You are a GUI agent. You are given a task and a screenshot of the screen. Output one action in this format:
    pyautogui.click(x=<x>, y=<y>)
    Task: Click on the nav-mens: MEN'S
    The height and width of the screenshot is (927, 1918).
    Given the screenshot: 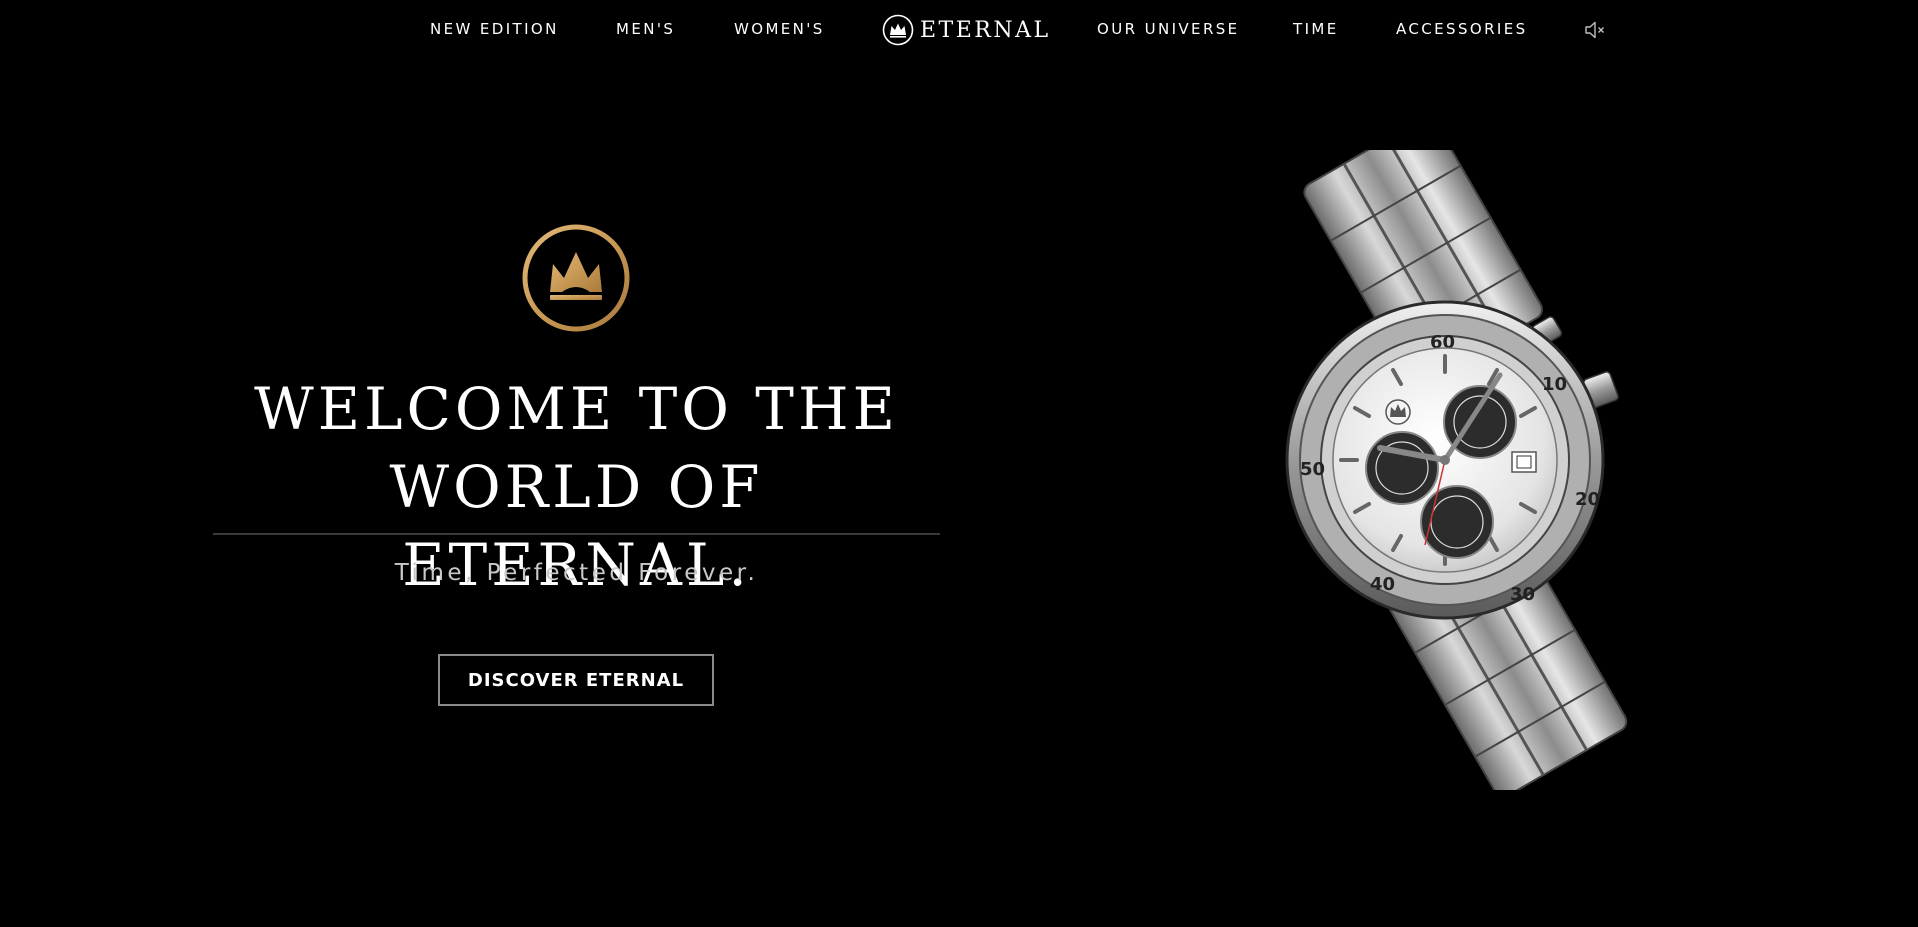 What is the action you would take?
    pyautogui.click(x=645, y=29)
    